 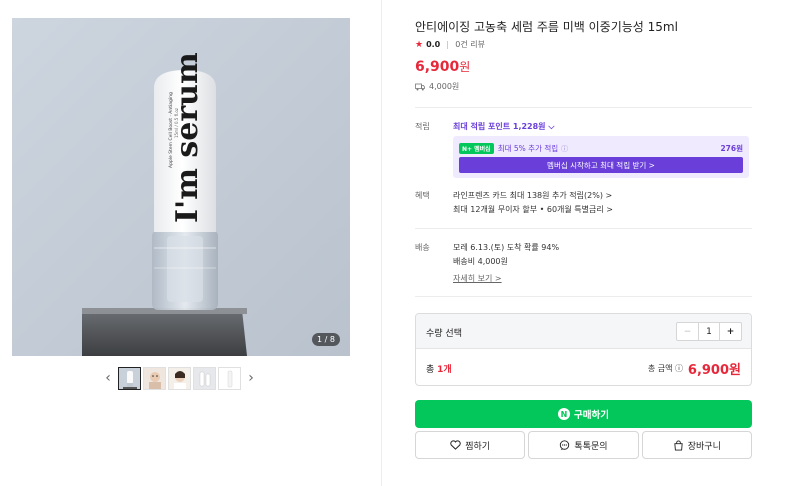 I want to click on extra-points-text: 최대 5% 추가 적립, so click(x=528, y=148).